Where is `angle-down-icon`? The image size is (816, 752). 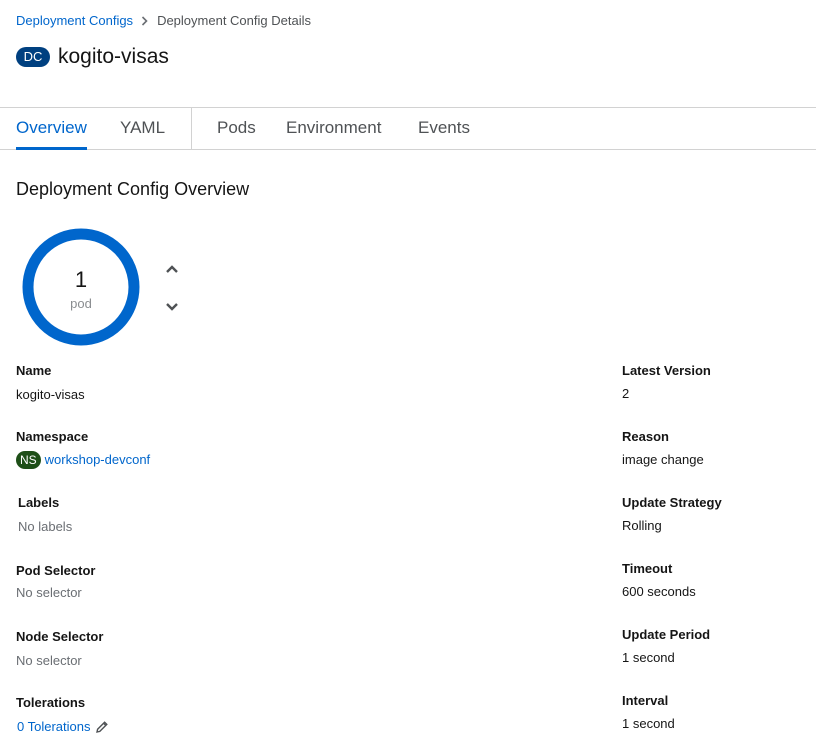
angle-down-icon is located at coordinates (172, 307).